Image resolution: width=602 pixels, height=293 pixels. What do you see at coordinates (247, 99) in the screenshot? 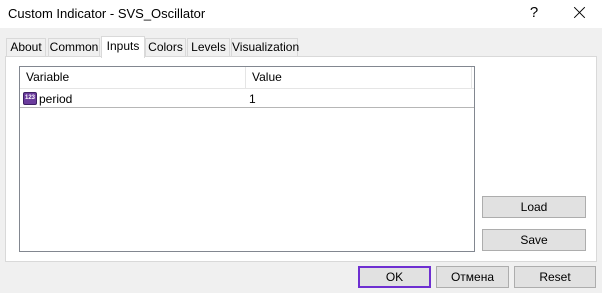
I see `table-row: 123 period 1` at bounding box center [247, 99].